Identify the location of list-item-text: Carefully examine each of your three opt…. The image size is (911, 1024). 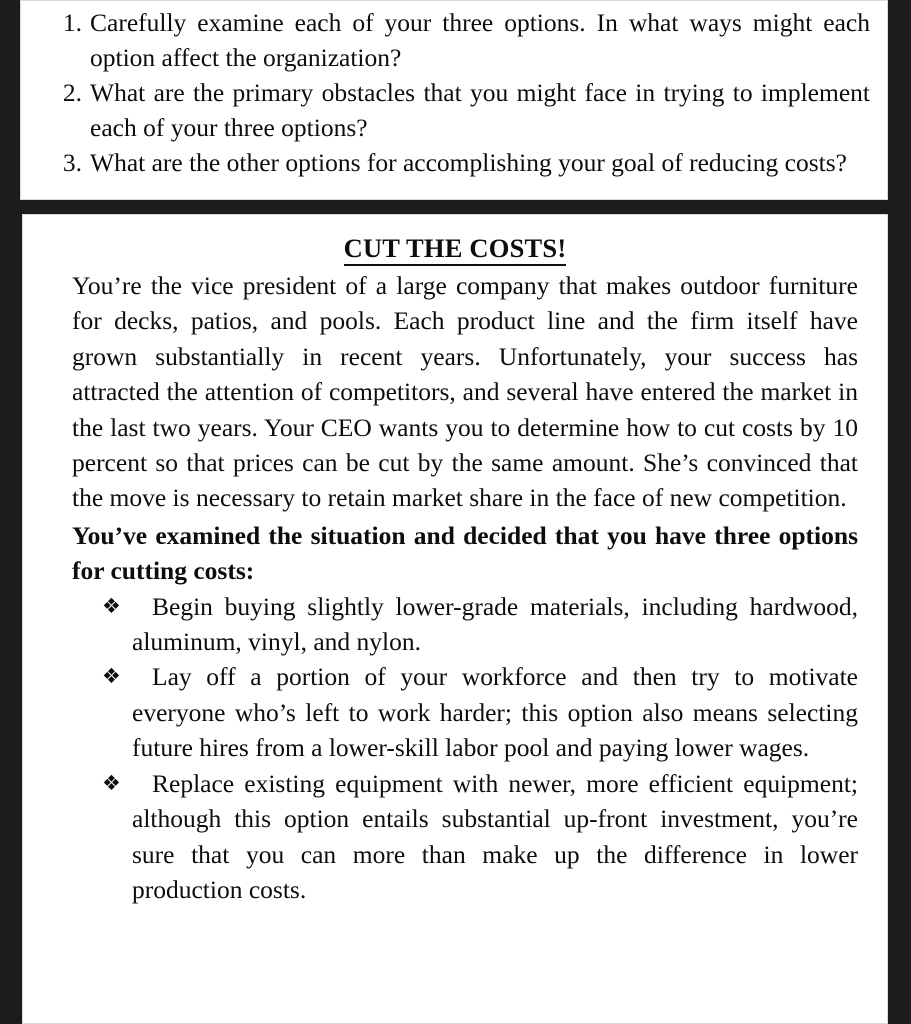
(480, 40).